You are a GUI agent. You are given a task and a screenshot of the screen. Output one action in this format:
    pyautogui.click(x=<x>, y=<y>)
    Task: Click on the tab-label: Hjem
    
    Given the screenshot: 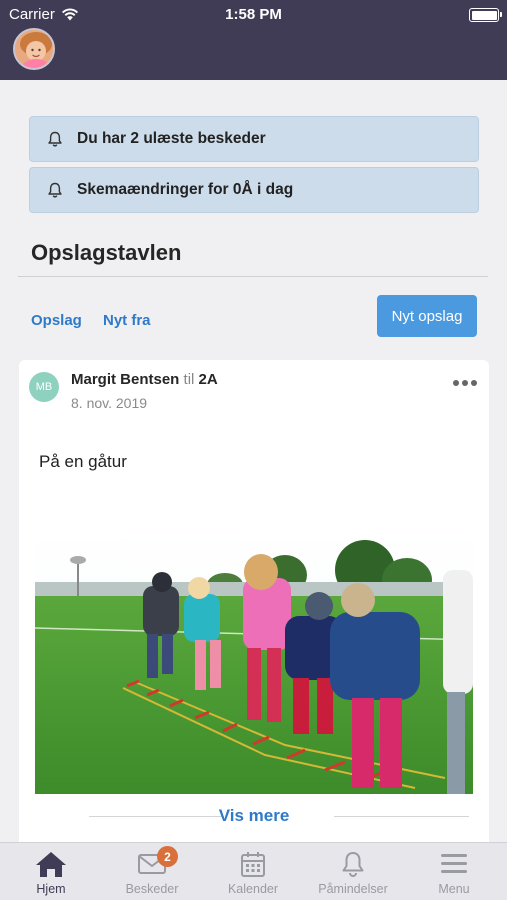 What is the action you would take?
    pyautogui.click(x=51, y=889)
    